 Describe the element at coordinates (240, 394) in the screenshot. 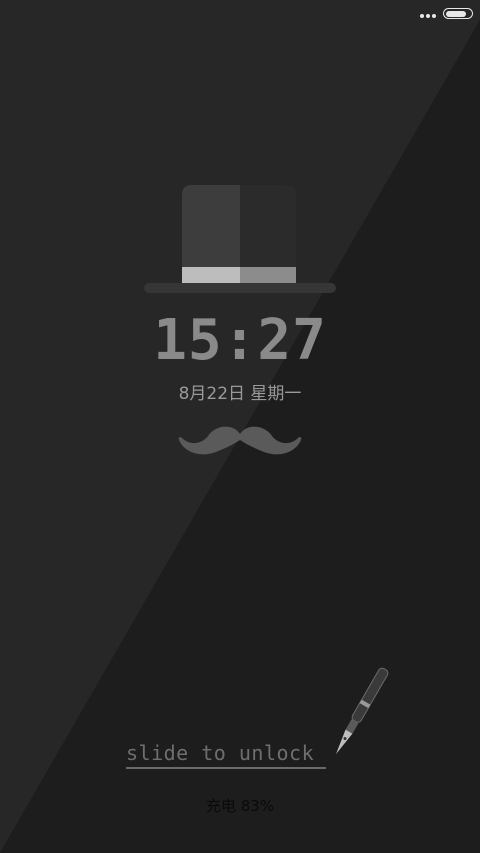

I see `clock-date: 8月22日 星期一` at that location.